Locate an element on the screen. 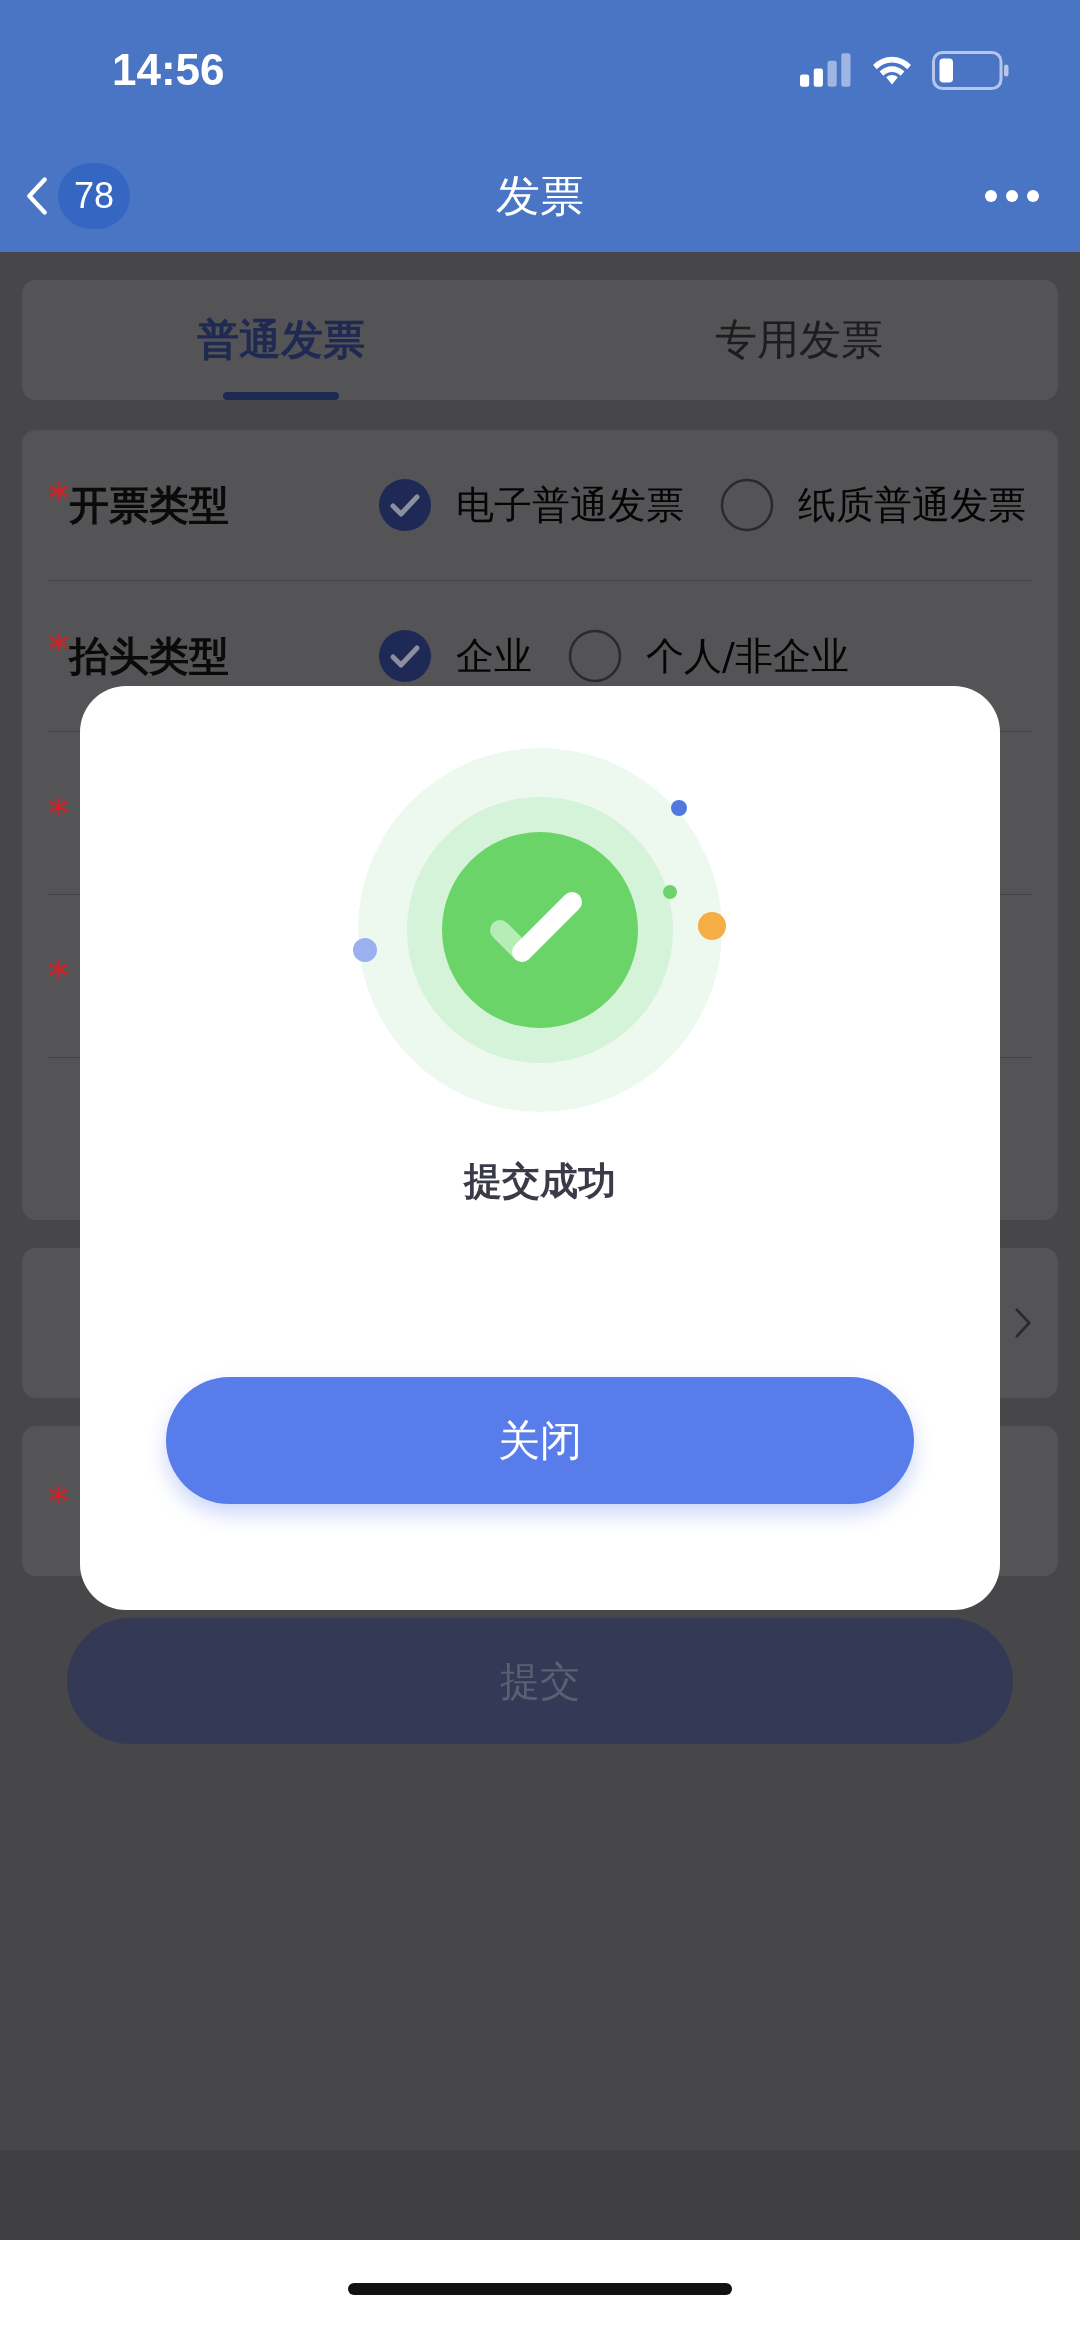 This screenshot has height=2337, width=1080. option-label: 个人/非企业 is located at coordinates (747, 656).